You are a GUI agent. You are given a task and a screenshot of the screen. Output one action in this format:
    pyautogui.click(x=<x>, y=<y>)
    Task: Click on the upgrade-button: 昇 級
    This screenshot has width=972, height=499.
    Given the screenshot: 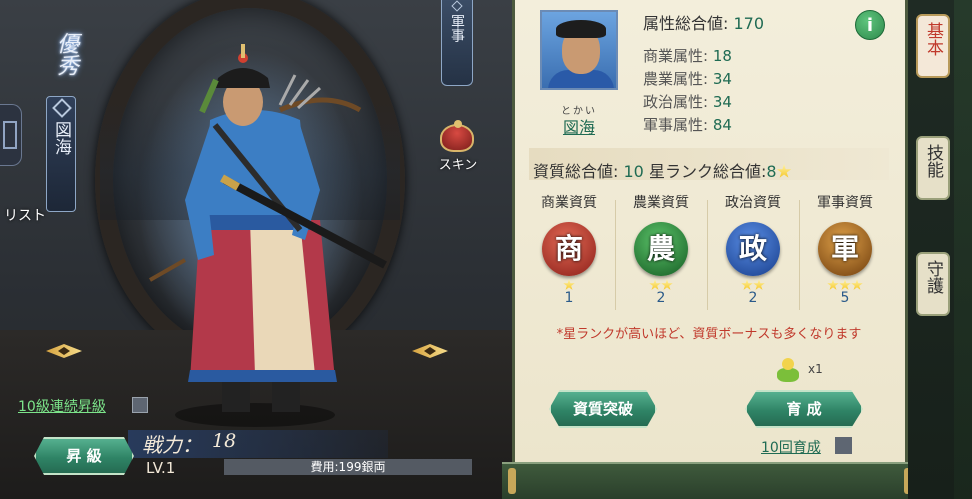 What is the action you would take?
    pyautogui.click(x=84, y=456)
    